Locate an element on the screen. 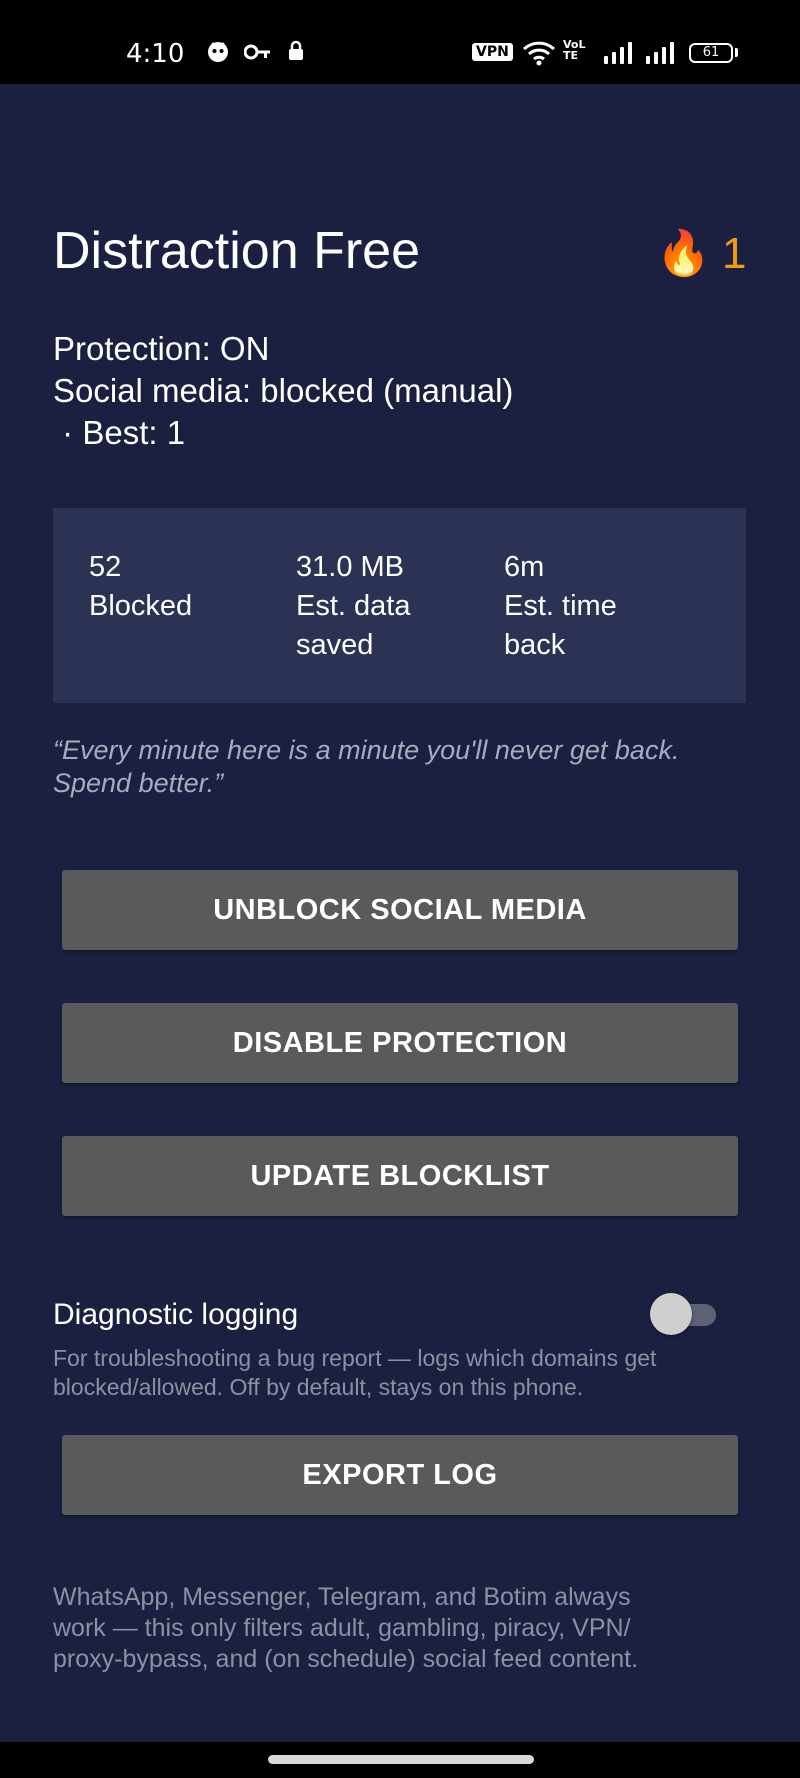  lock-icon is located at coordinates (296, 53).